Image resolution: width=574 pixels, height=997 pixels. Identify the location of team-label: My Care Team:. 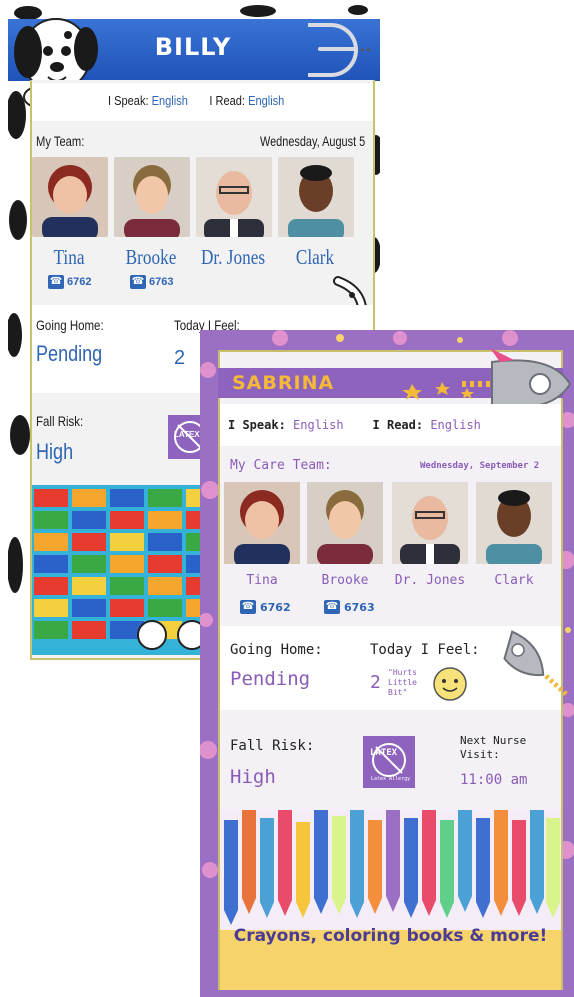
(281, 465).